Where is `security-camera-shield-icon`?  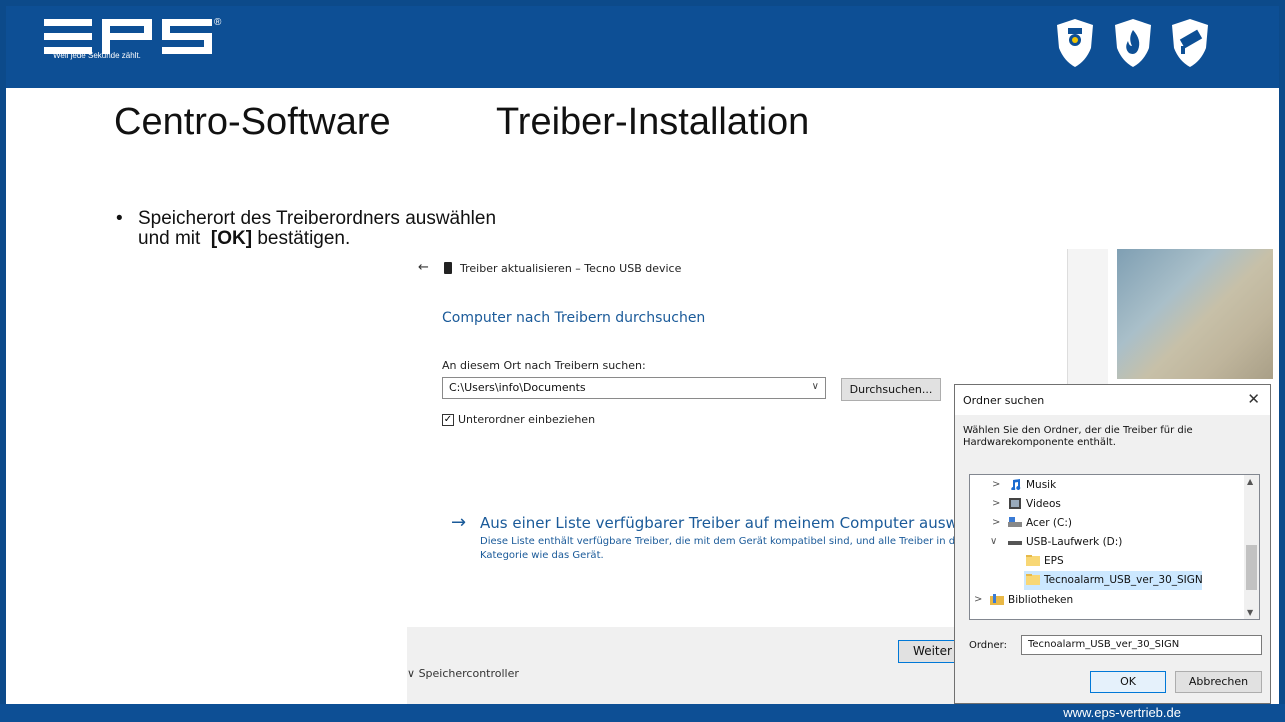
security-camera-shield-icon is located at coordinates (1075, 43).